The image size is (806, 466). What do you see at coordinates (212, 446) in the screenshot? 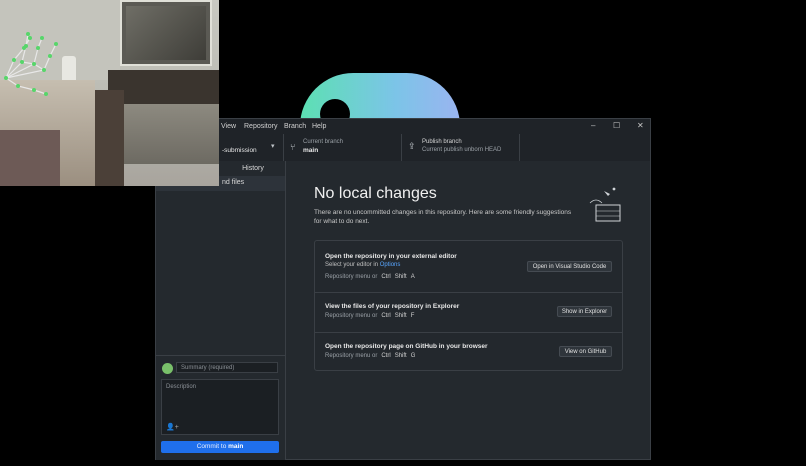
I see `commit-button-prefix: Commit to` at bounding box center [212, 446].